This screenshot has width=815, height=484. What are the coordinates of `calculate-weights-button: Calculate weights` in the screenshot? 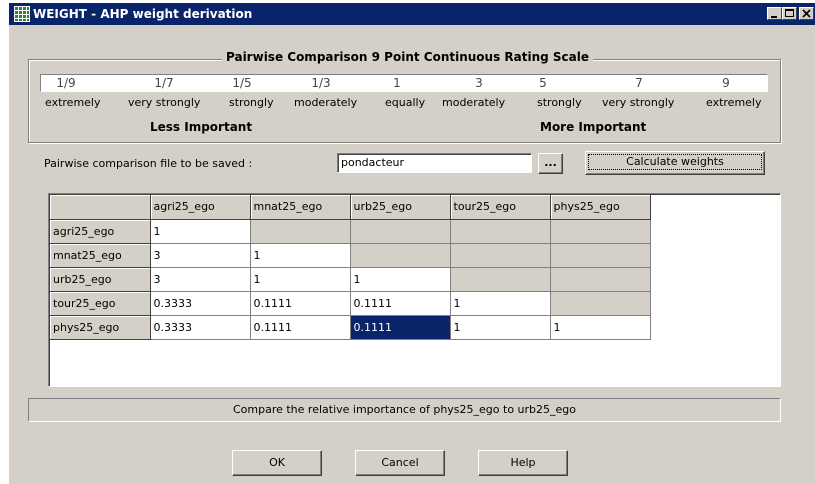 It's located at (675, 163).